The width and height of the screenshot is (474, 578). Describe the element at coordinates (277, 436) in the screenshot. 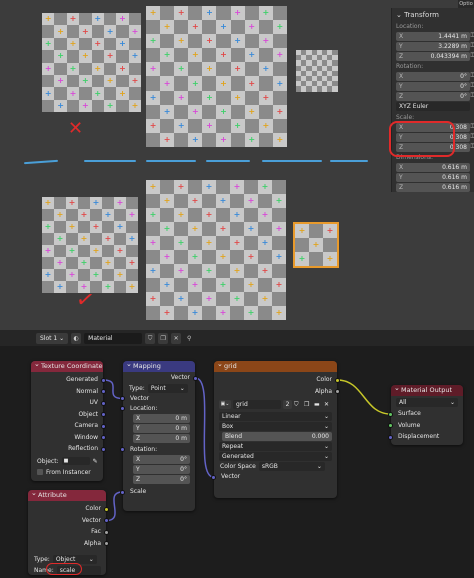

I see `blend-slider: Blend 0.000` at that location.